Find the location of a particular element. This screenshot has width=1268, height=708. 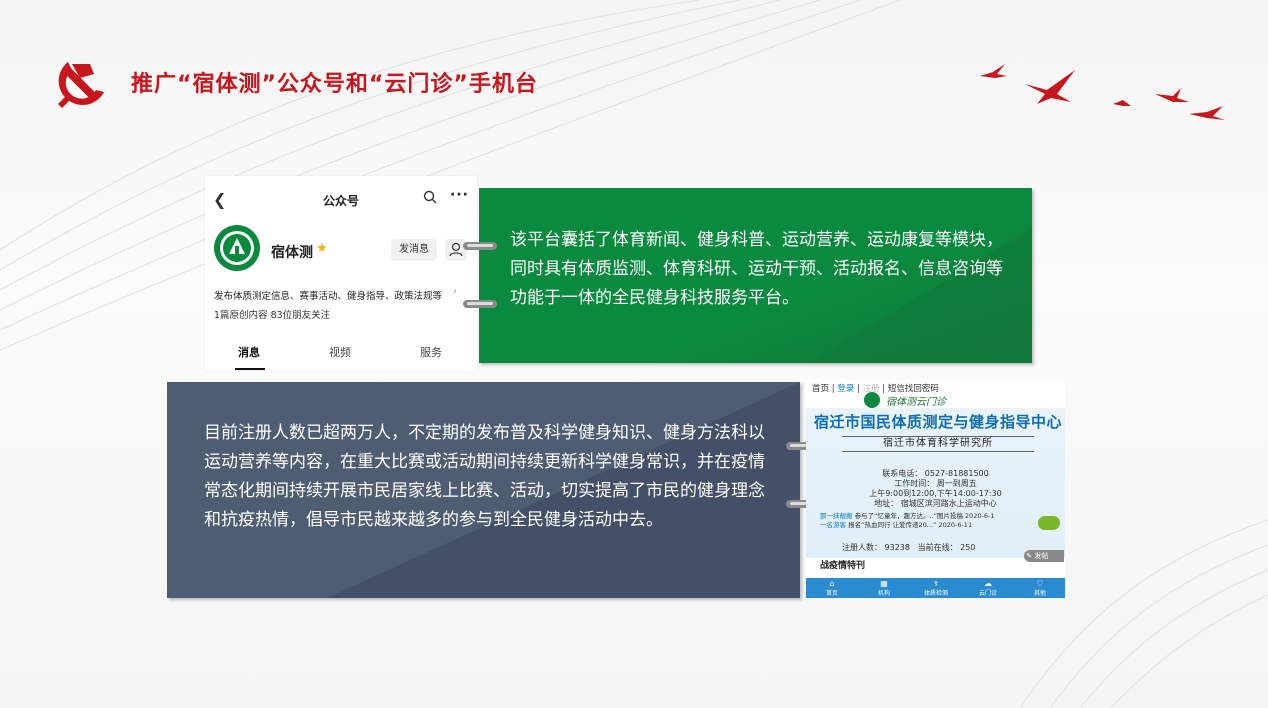

post-button: ✎ 发帖 is located at coordinates (1044, 556).